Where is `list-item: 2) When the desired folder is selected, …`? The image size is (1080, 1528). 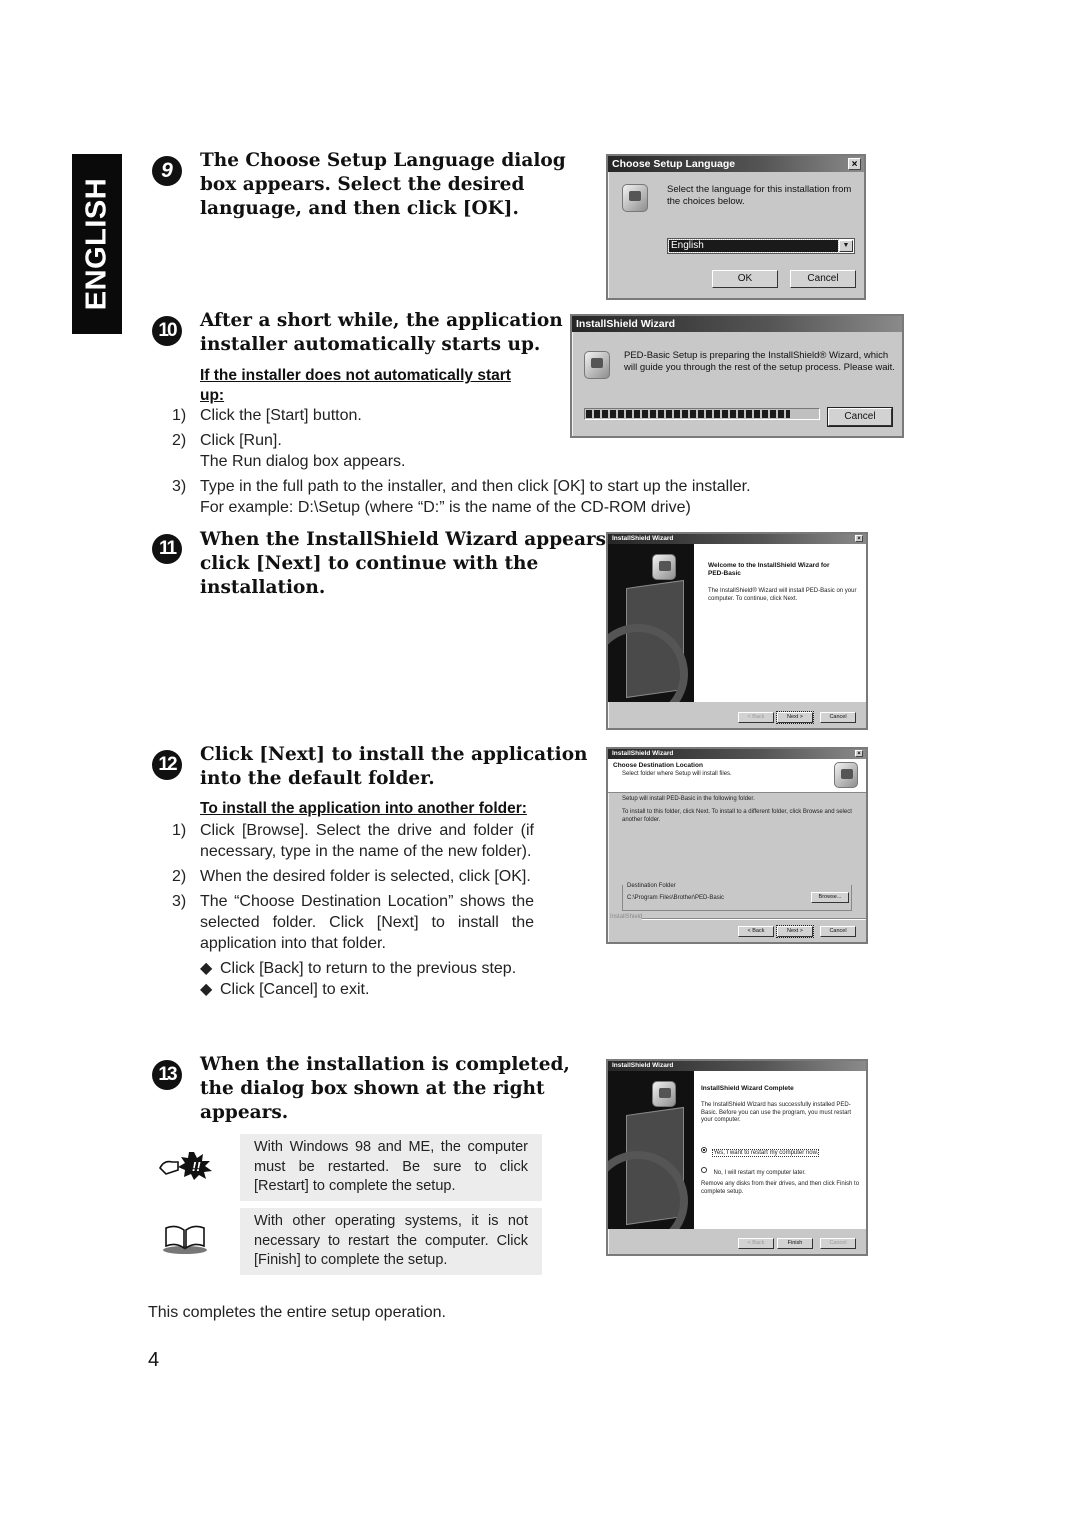
list-item: 2) When the desired folder is selected, … is located at coordinates (353, 876).